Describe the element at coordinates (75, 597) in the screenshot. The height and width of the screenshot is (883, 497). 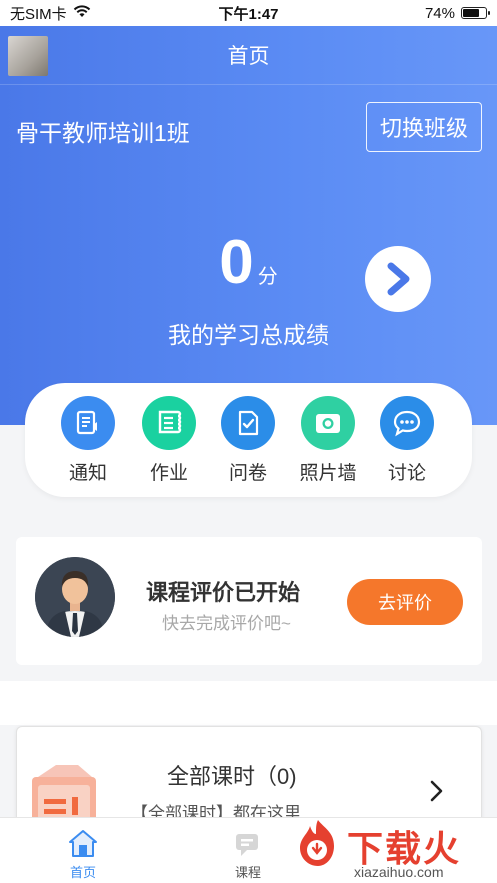
I see `teacher-avatar` at that location.